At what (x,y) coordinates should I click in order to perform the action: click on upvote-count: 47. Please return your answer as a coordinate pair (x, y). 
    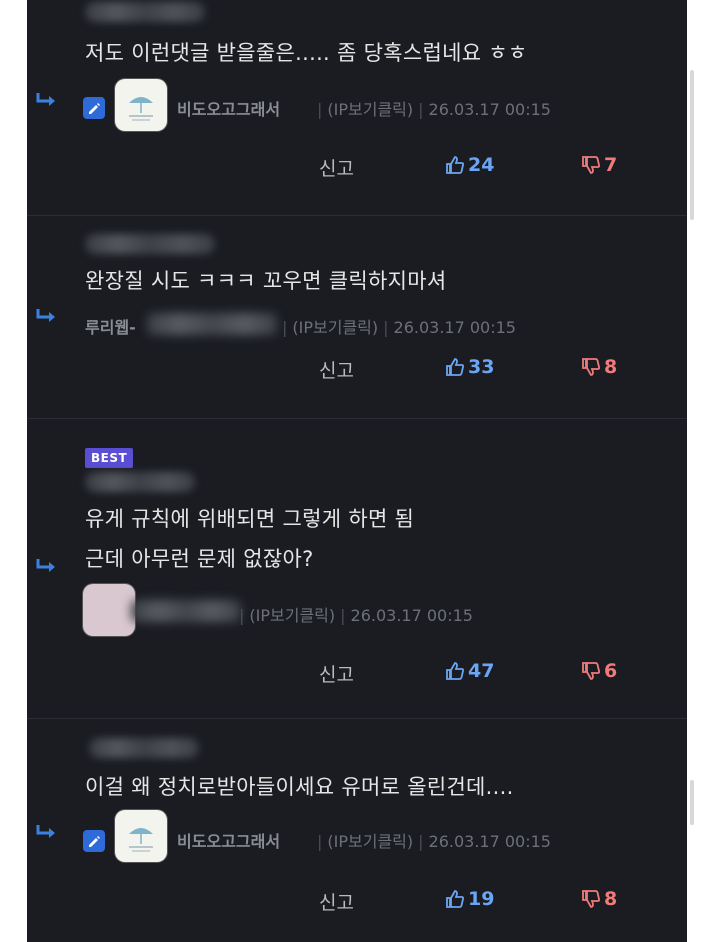
    Looking at the image, I should click on (481, 671).